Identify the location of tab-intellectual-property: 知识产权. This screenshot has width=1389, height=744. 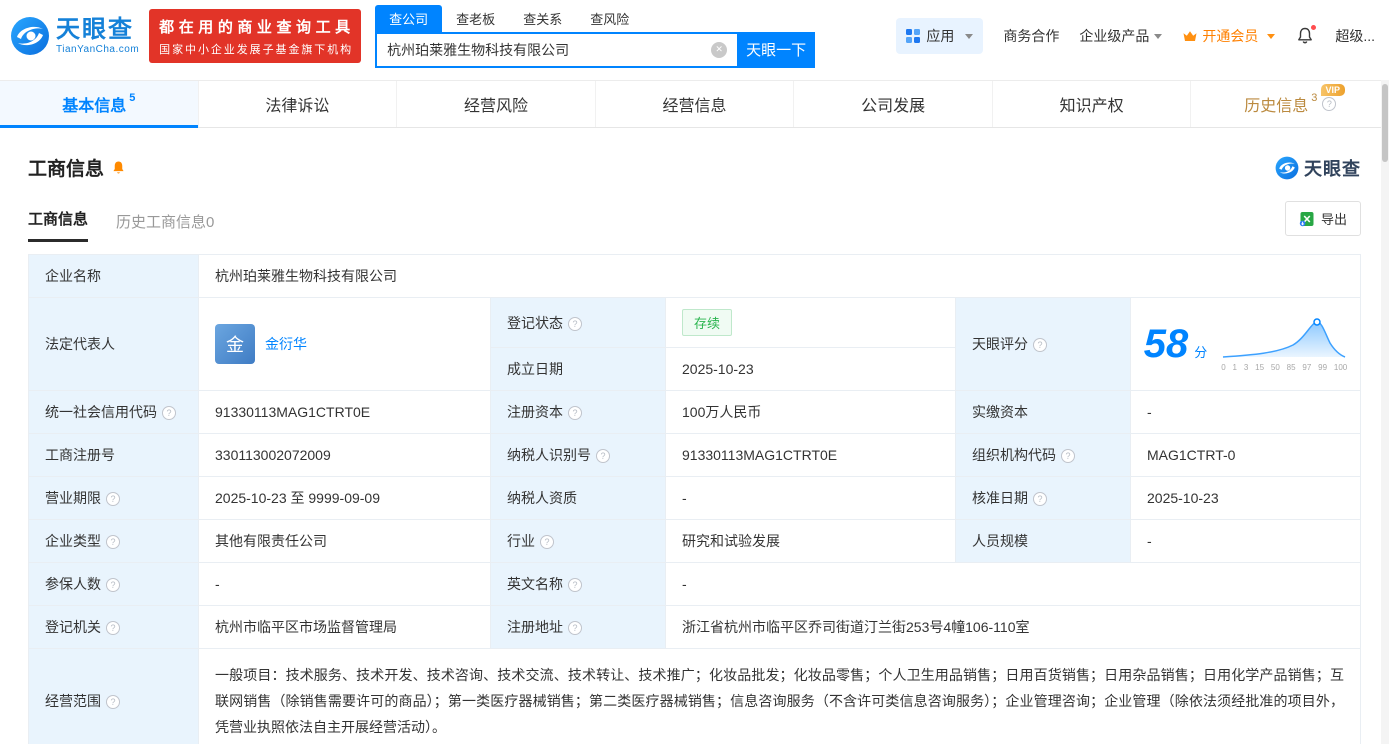
(1092, 104).